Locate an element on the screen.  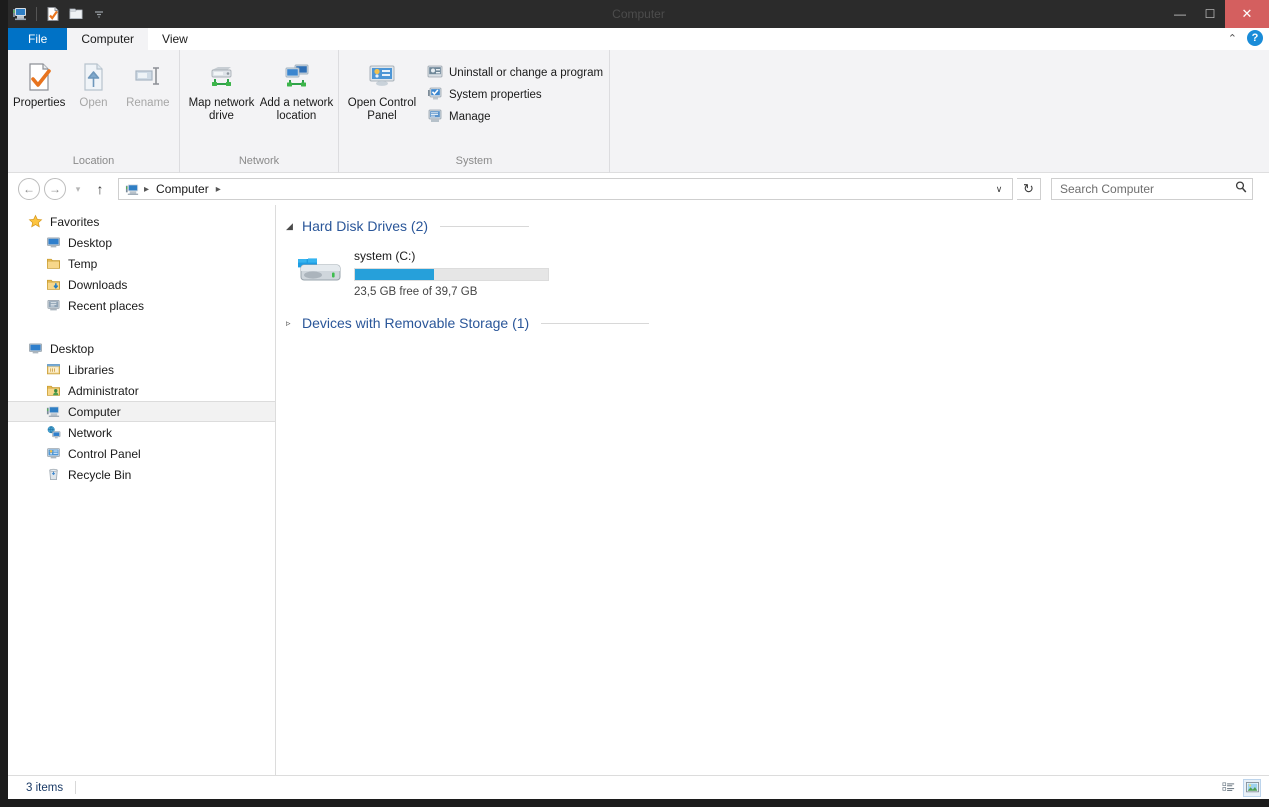
sidebar-item-libraries: Libraries is located at coordinates (141, 369).